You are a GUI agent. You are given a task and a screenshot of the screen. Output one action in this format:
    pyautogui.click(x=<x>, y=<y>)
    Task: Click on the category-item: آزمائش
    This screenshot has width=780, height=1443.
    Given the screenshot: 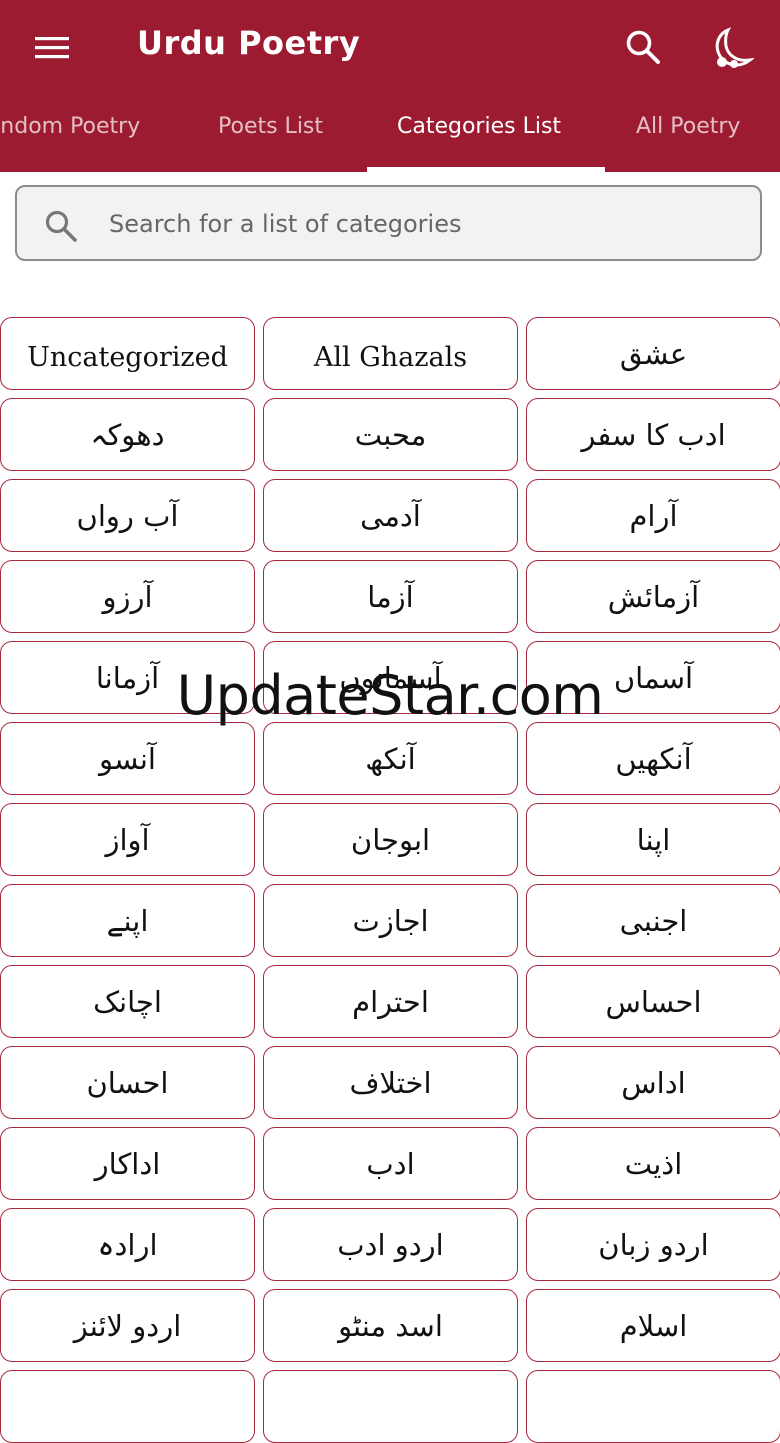 What is the action you would take?
    pyautogui.click(x=653, y=596)
    